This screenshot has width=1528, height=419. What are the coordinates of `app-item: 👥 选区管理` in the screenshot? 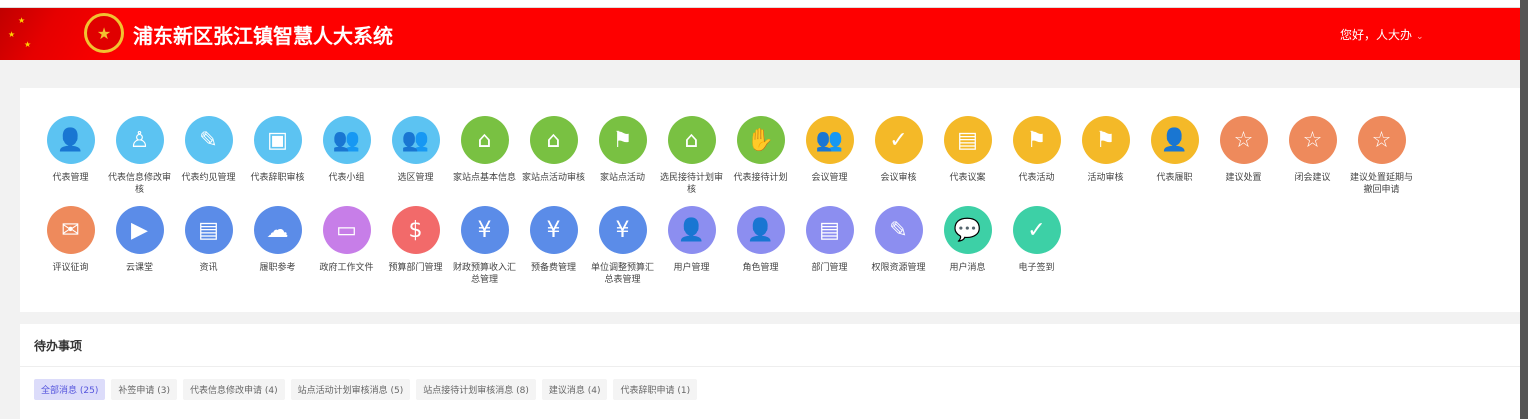 It's located at (415, 161).